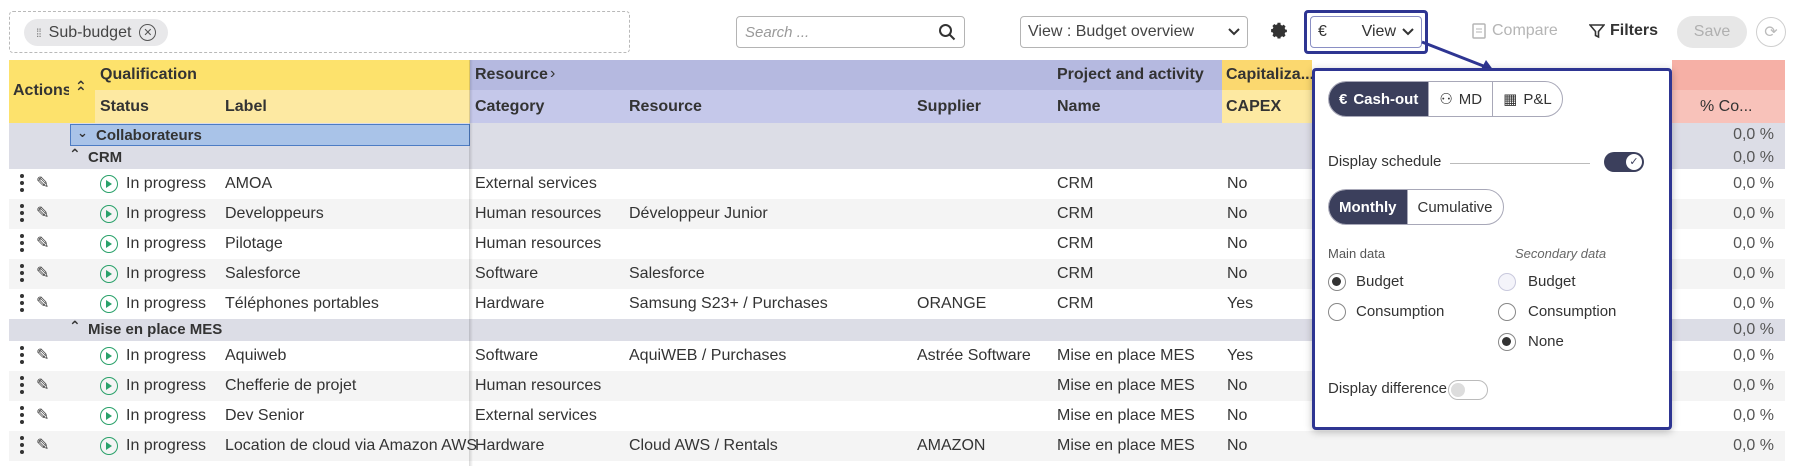 This screenshot has height=466, width=1794. What do you see at coordinates (1561, 253) in the screenshot?
I see `secondary-data-title: Secondary data` at bounding box center [1561, 253].